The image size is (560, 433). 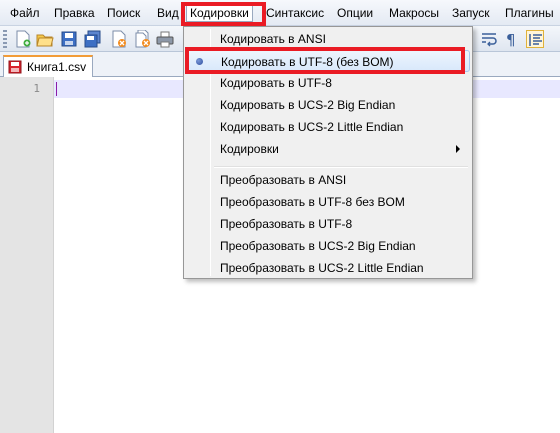 What do you see at coordinates (119, 39) in the screenshot?
I see `close-icon` at bounding box center [119, 39].